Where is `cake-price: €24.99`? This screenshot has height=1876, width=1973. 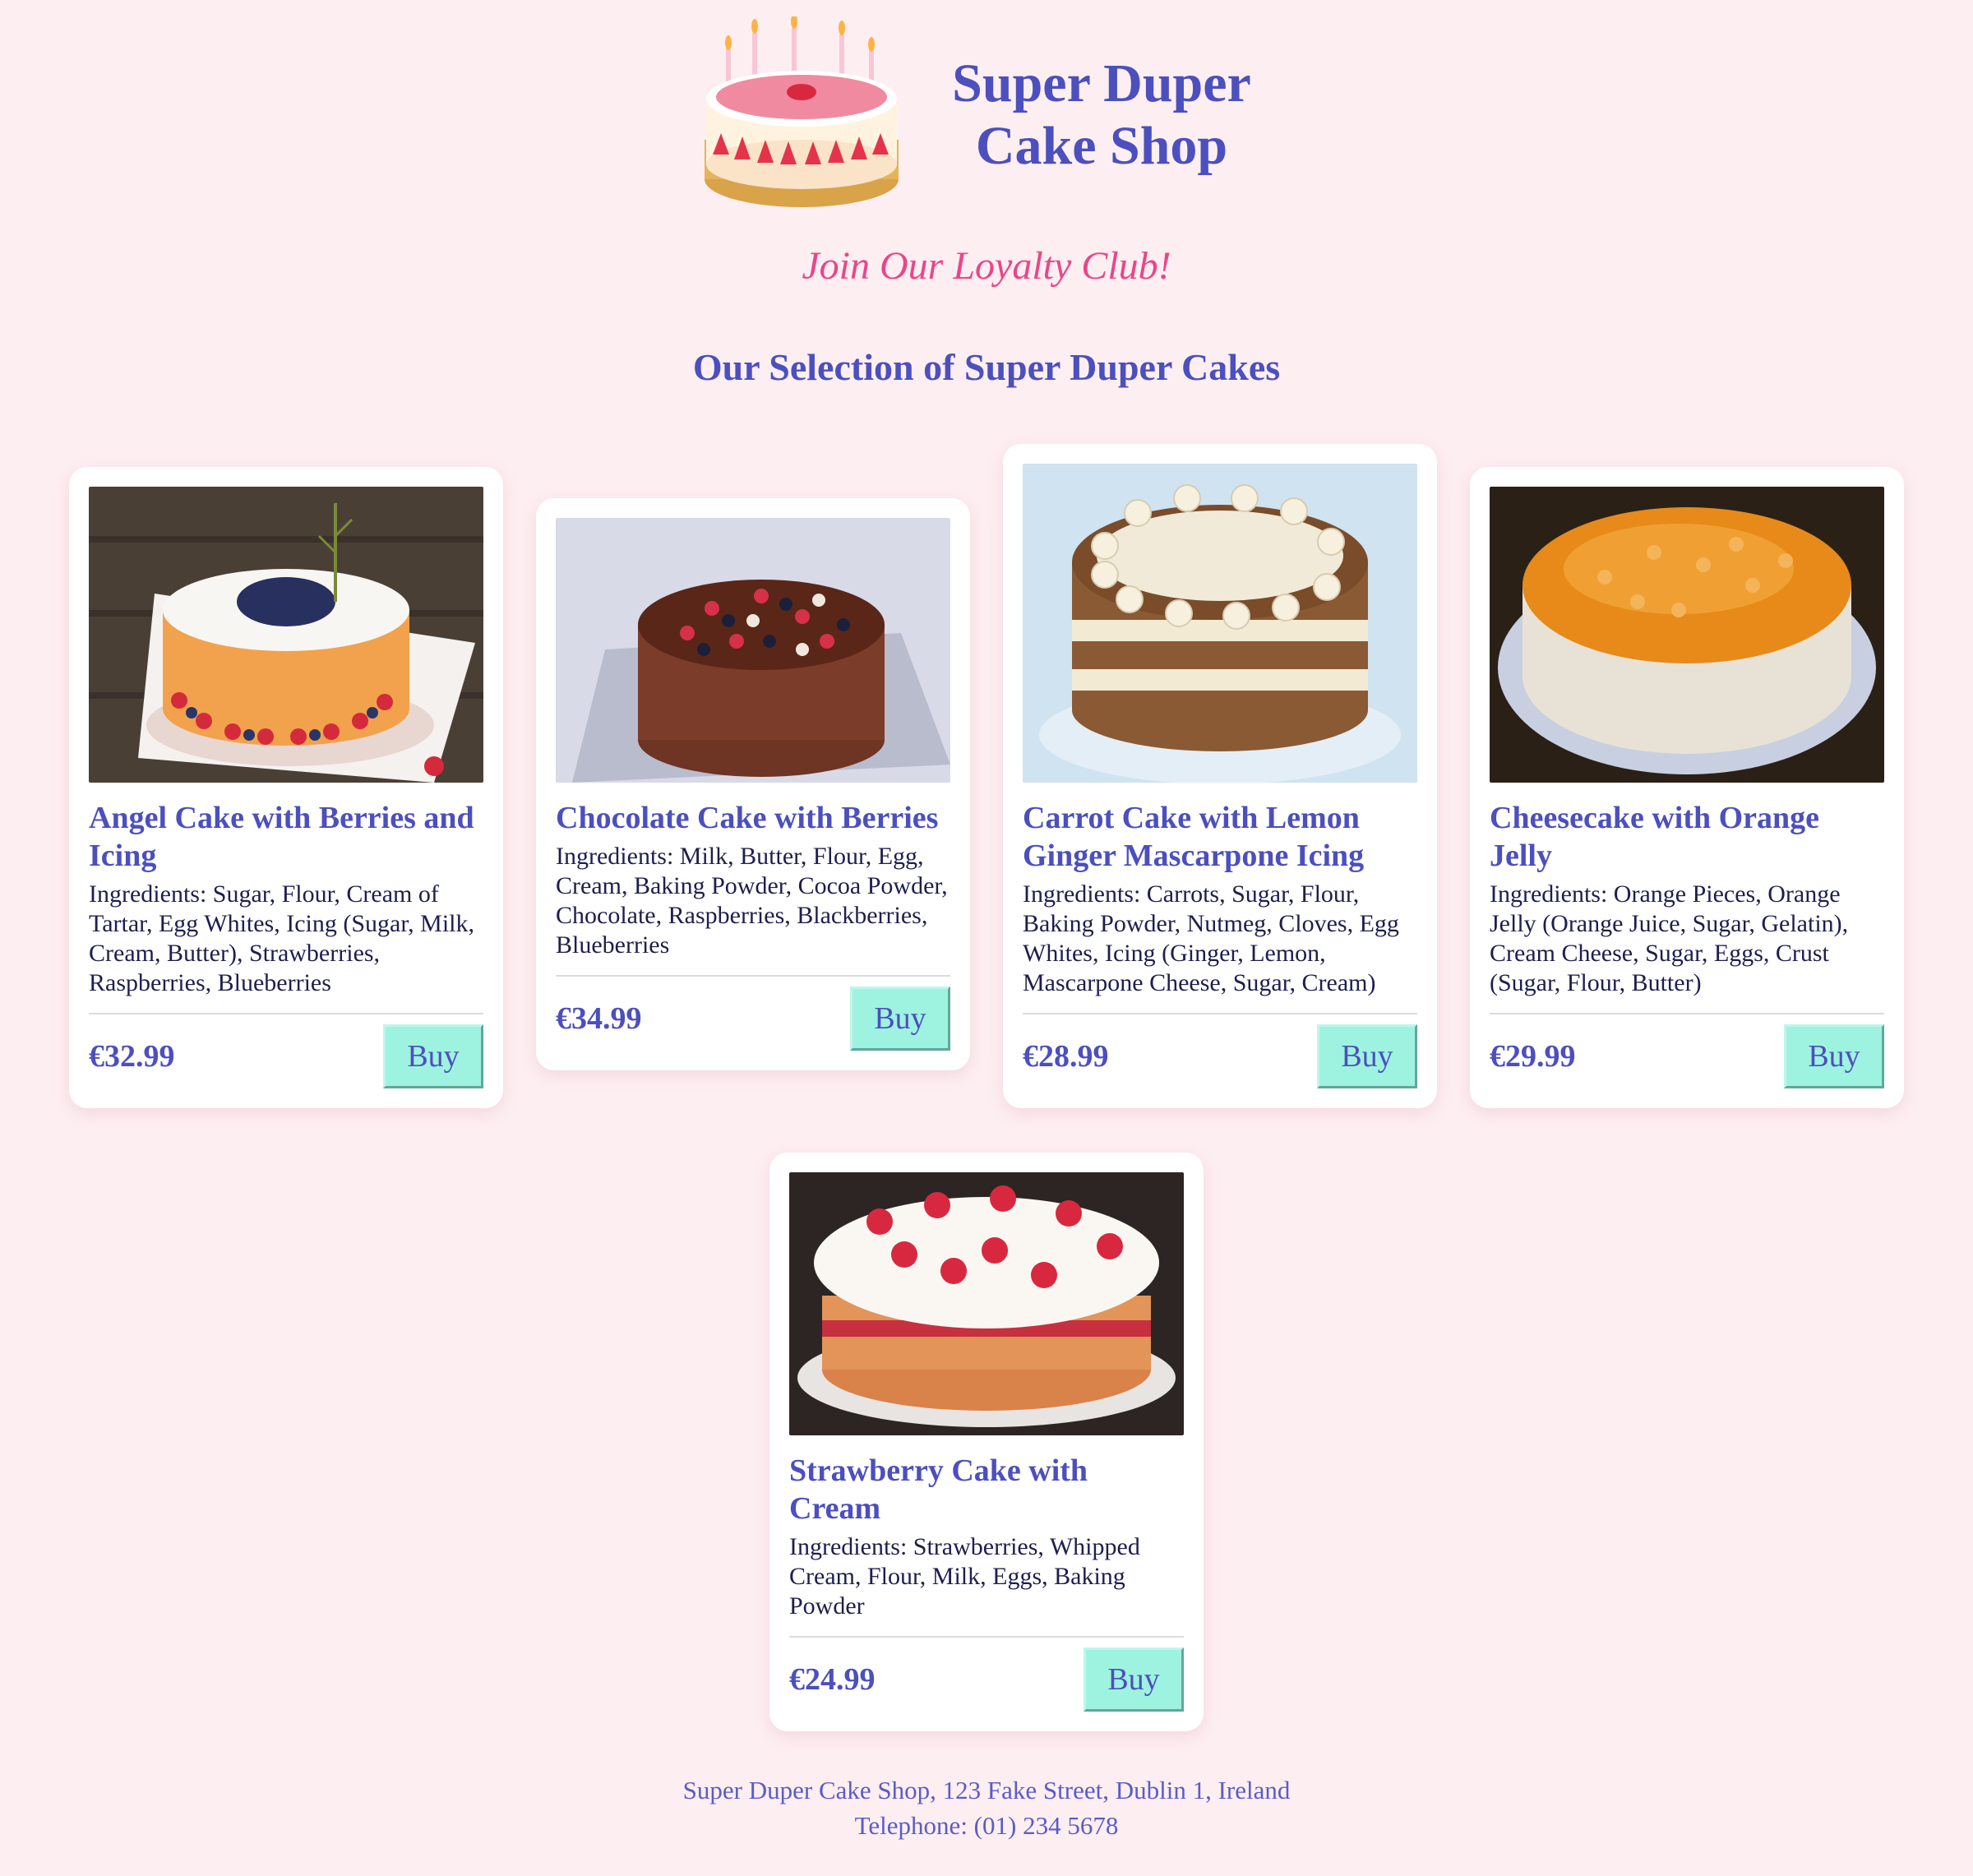 cake-price: €24.99 is located at coordinates (833, 1680).